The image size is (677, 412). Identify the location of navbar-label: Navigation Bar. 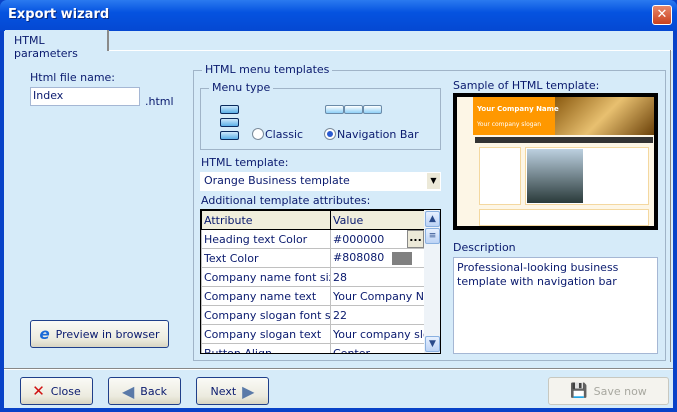
(378, 134).